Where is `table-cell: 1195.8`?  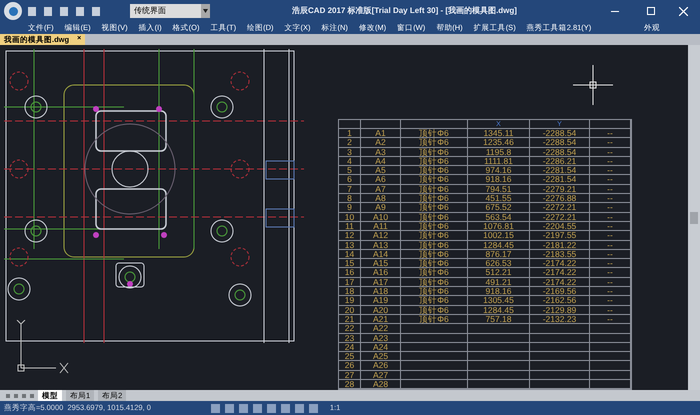 table-cell: 1195.8 is located at coordinates (499, 152).